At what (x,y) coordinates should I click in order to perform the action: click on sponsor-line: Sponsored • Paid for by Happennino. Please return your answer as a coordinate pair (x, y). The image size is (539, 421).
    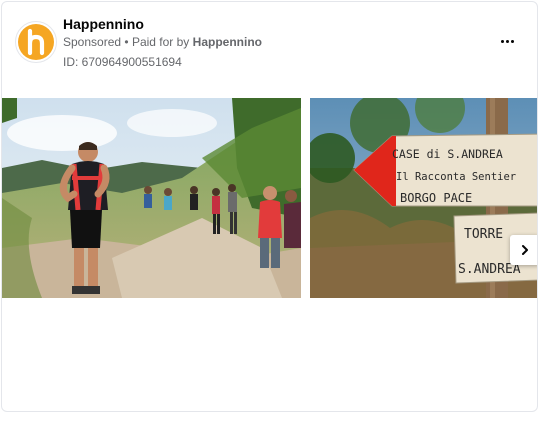
    Looking at the image, I should click on (162, 42).